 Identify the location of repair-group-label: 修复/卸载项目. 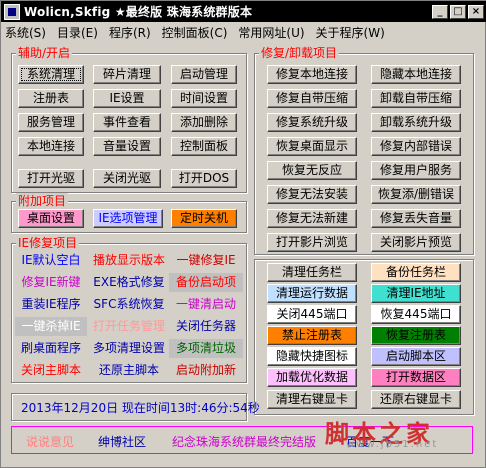
(299, 53).